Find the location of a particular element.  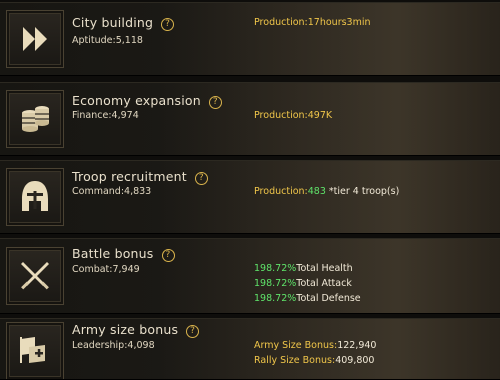

production-line: Production:497K is located at coordinates (293, 115).